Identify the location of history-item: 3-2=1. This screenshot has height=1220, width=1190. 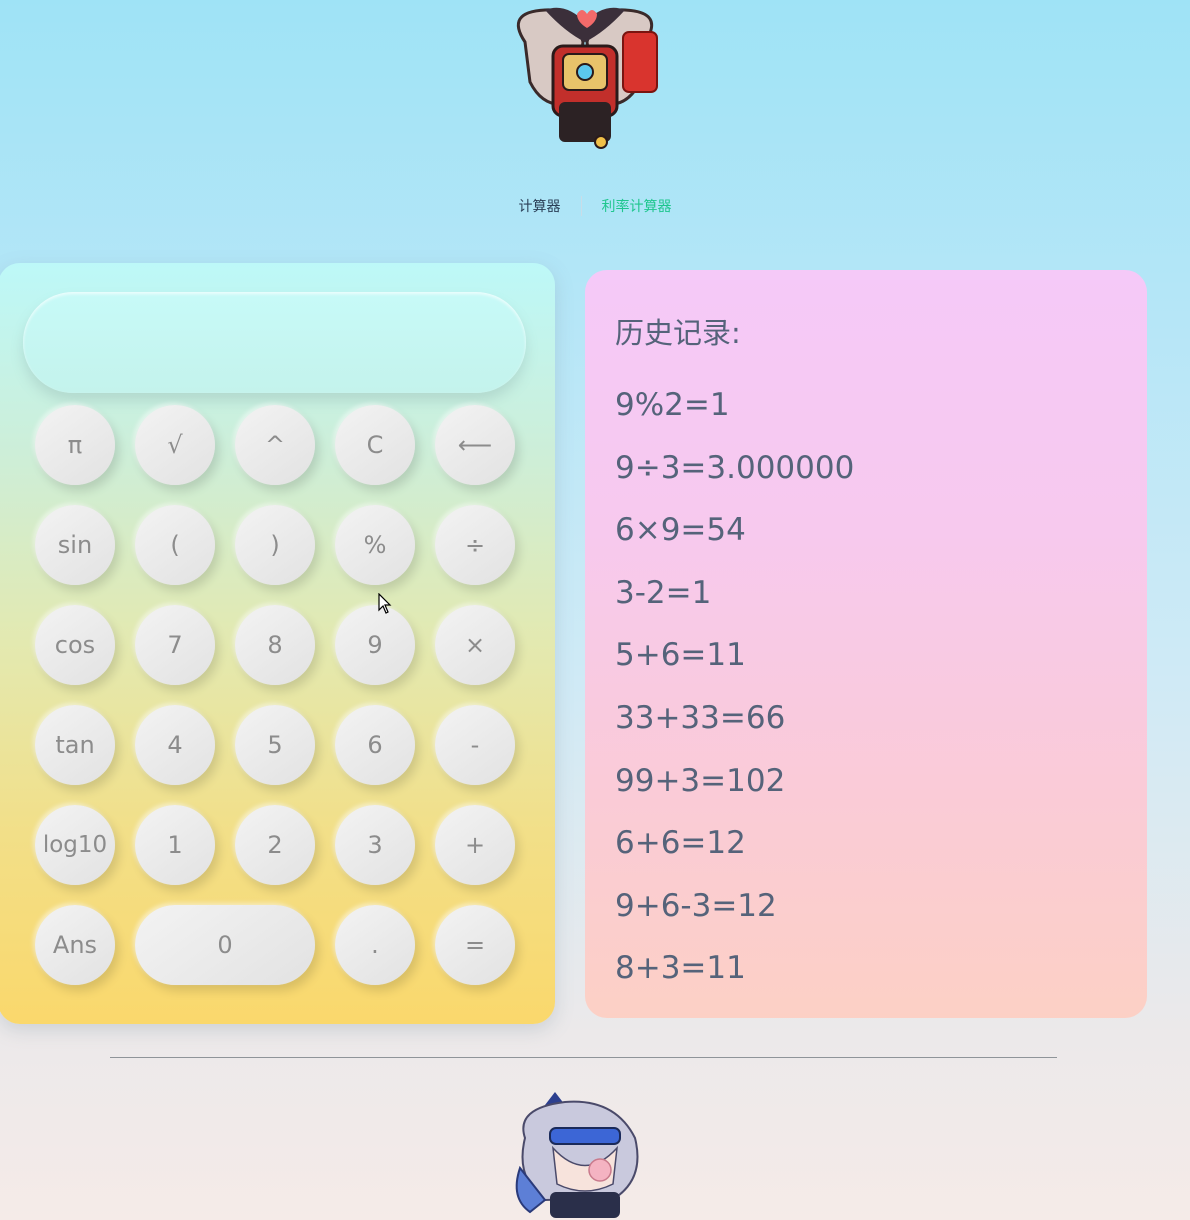
(663, 592).